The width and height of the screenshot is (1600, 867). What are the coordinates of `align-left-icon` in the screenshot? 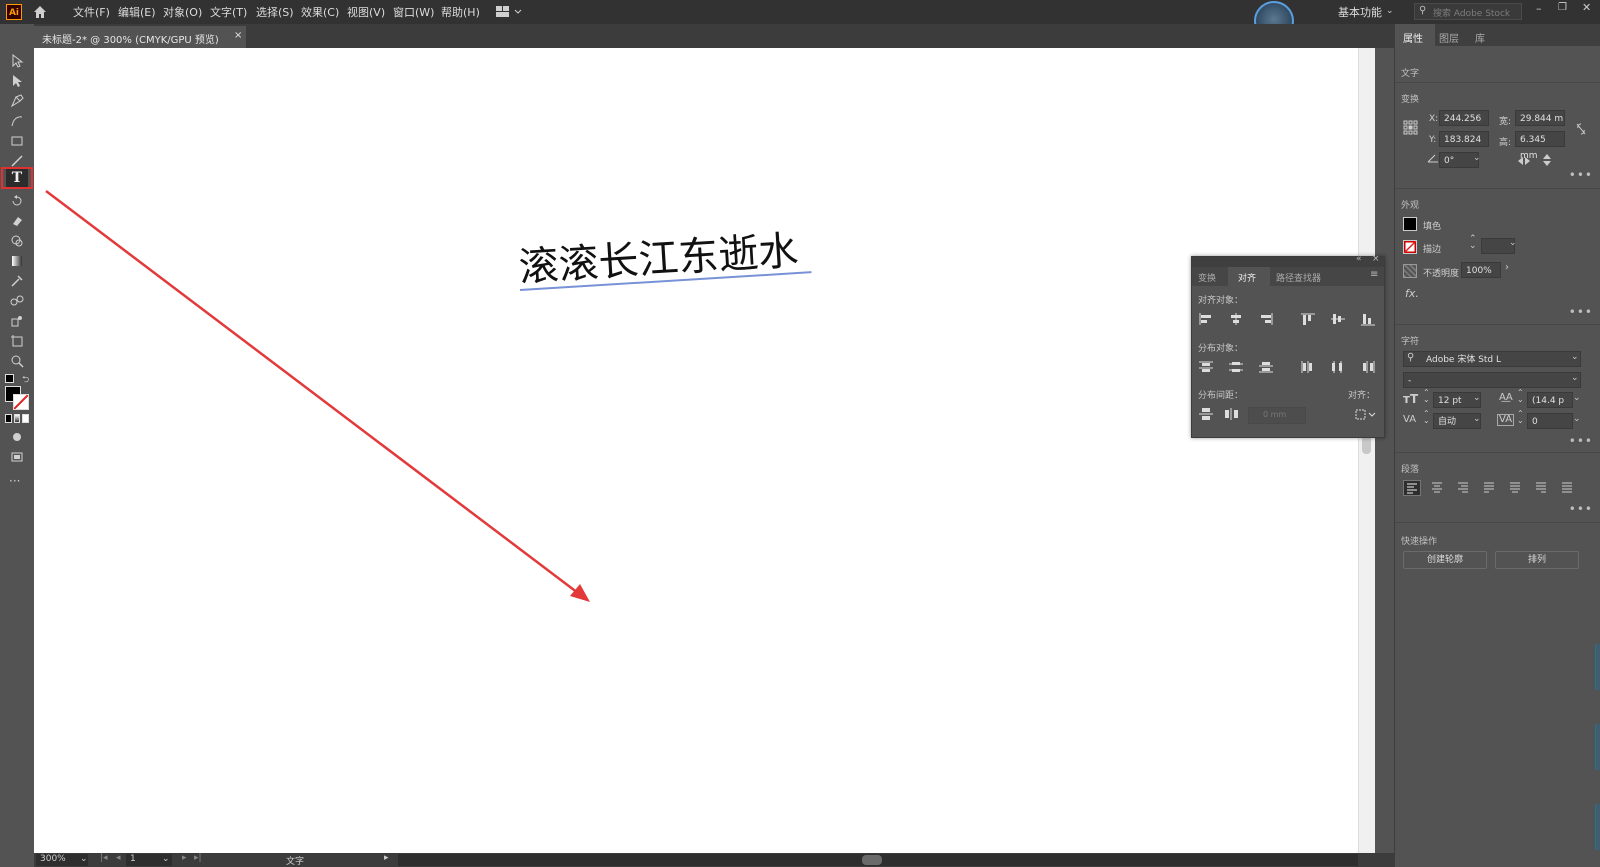 It's located at (1206, 319).